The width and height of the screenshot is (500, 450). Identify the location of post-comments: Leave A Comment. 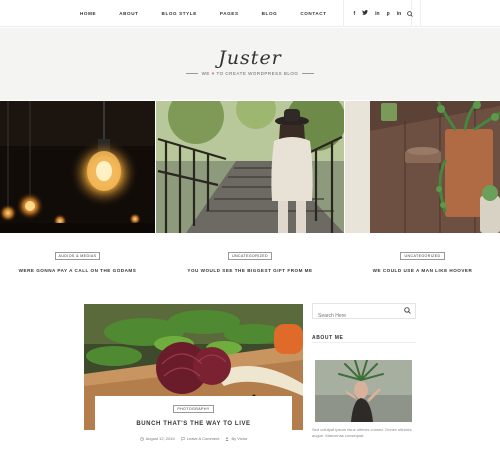
(200, 438).